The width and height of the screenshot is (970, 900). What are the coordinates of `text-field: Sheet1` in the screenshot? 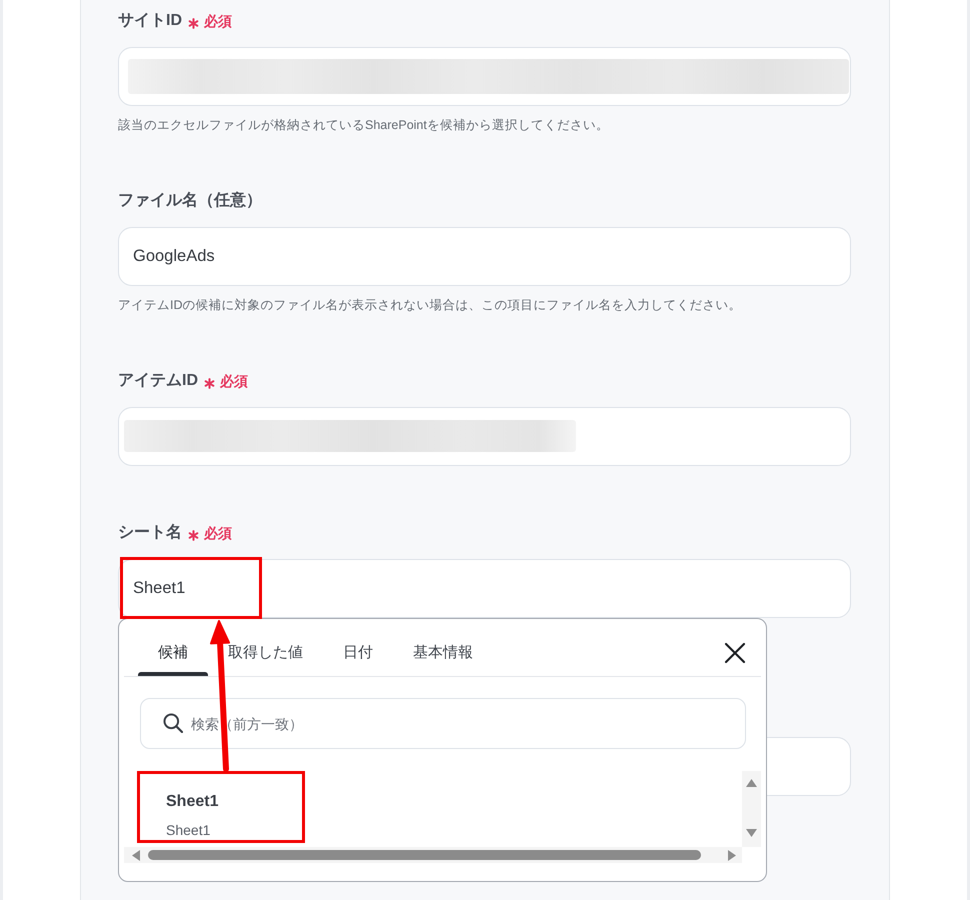 It's located at (484, 588).